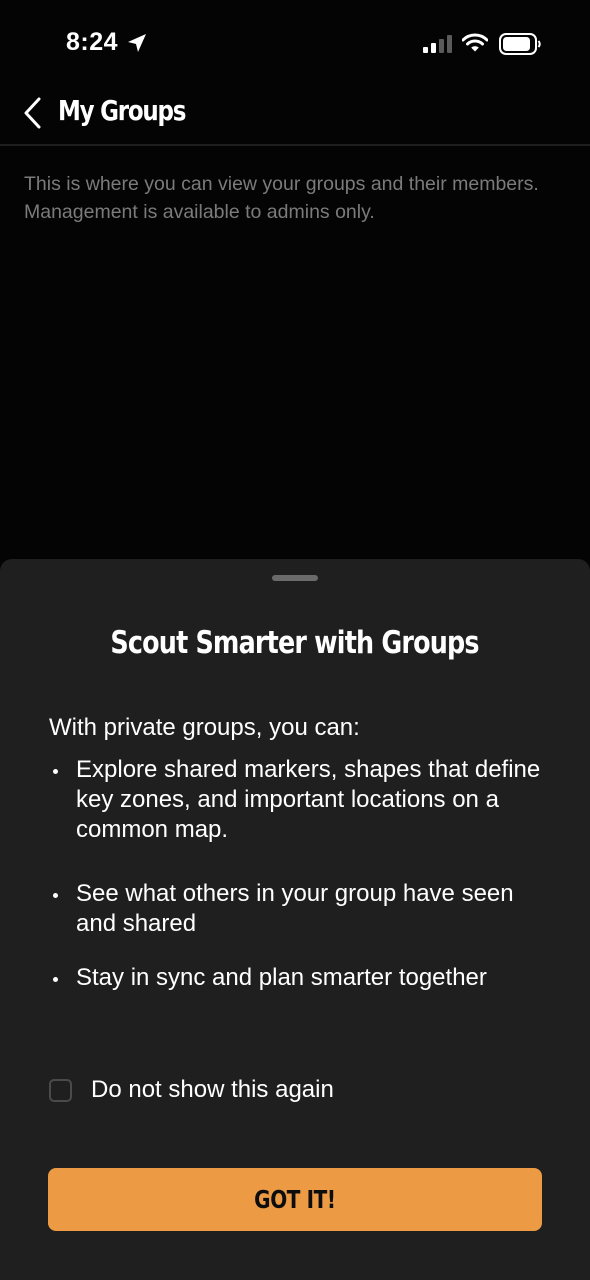 Image resolution: width=590 pixels, height=1280 pixels. What do you see at coordinates (299, 978) in the screenshot?
I see `feature-item: Stay in sync and plan smarter together` at bounding box center [299, 978].